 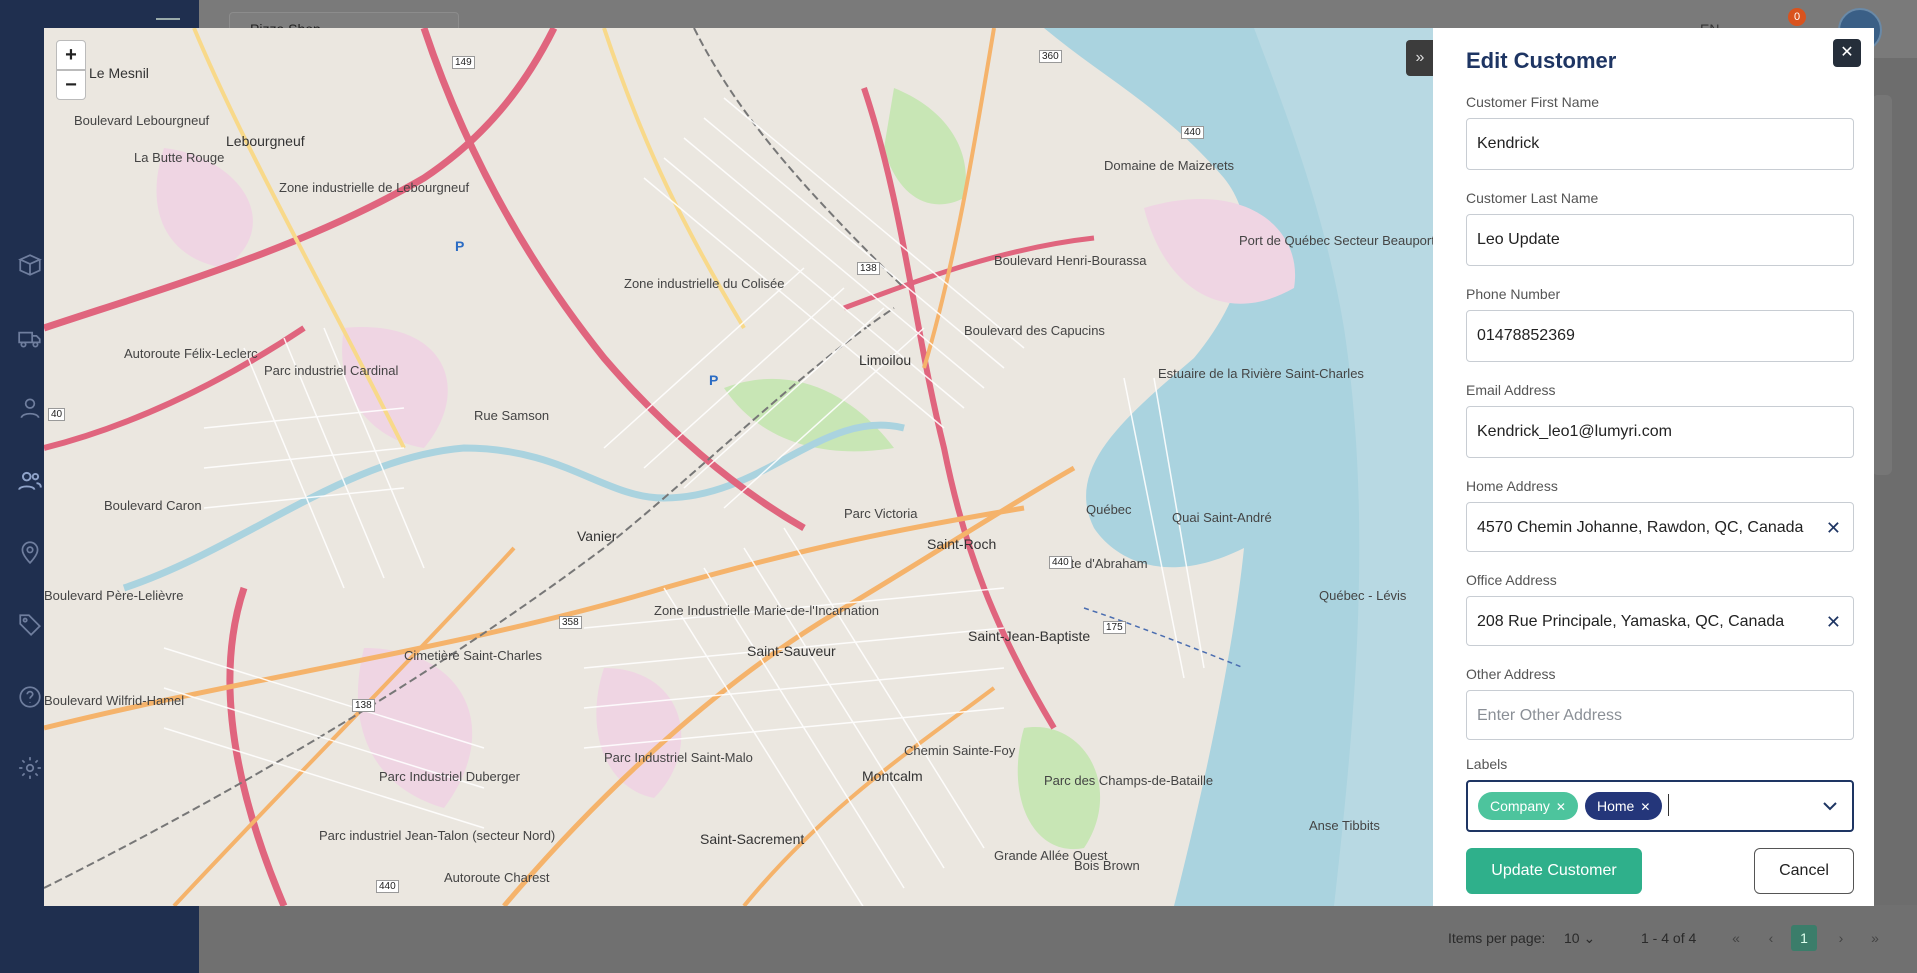 What do you see at coordinates (1420, 58) in the screenshot?
I see `collapse-panel-button: »` at bounding box center [1420, 58].